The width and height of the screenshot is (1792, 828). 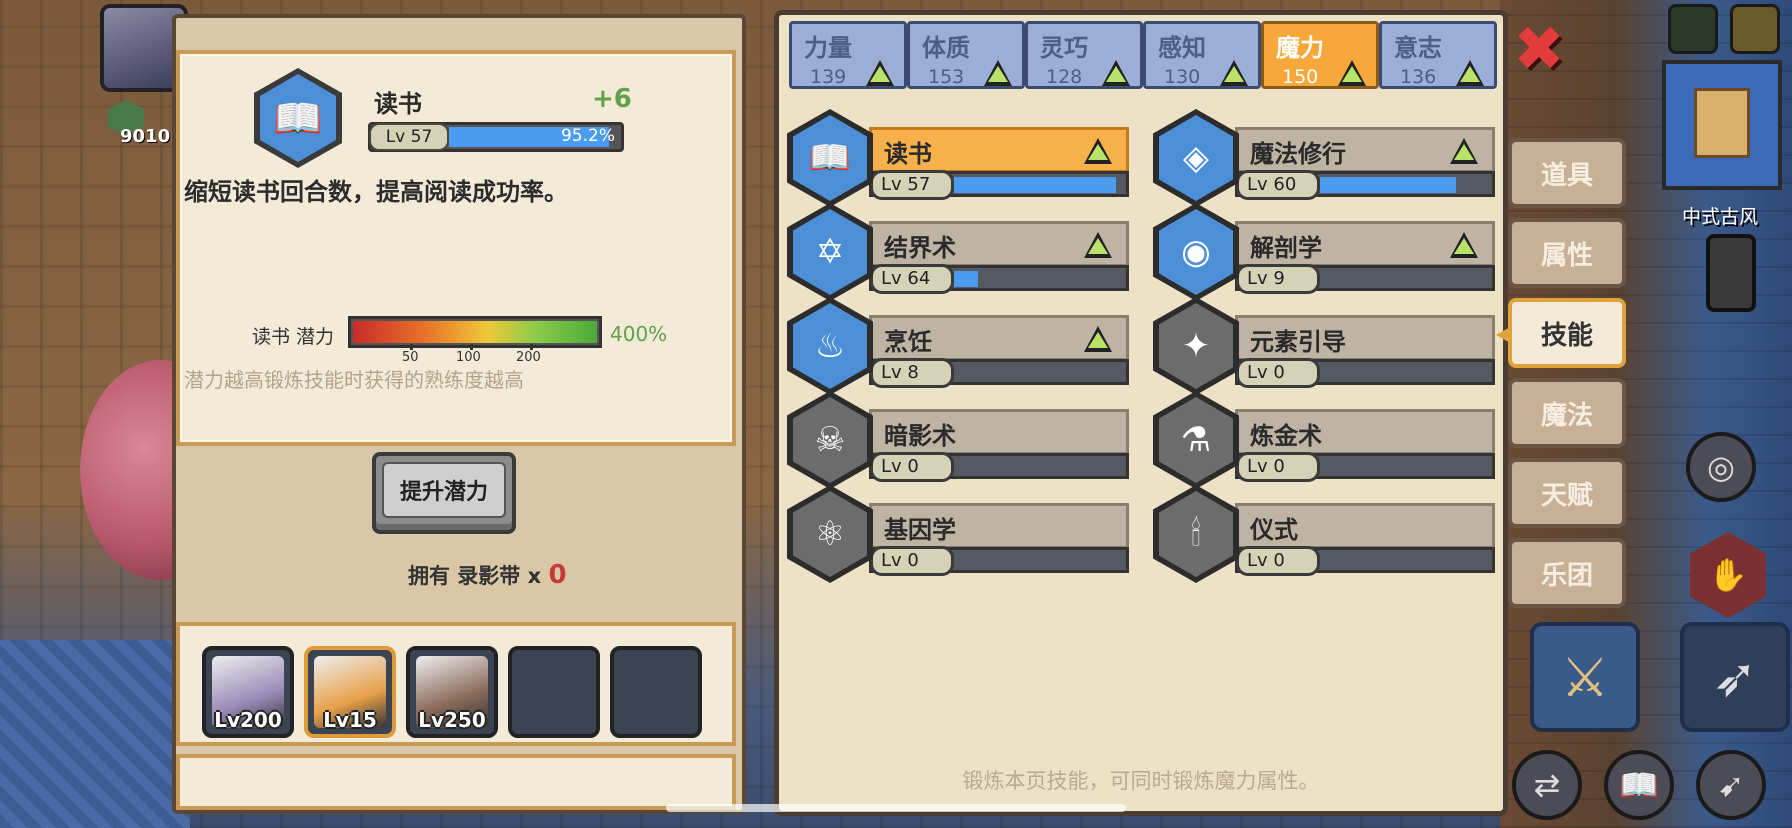 What do you see at coordinates (828, 48) in the screenshot?
I see `attr-tab-name: 力量` at bounding box center [828, 48].